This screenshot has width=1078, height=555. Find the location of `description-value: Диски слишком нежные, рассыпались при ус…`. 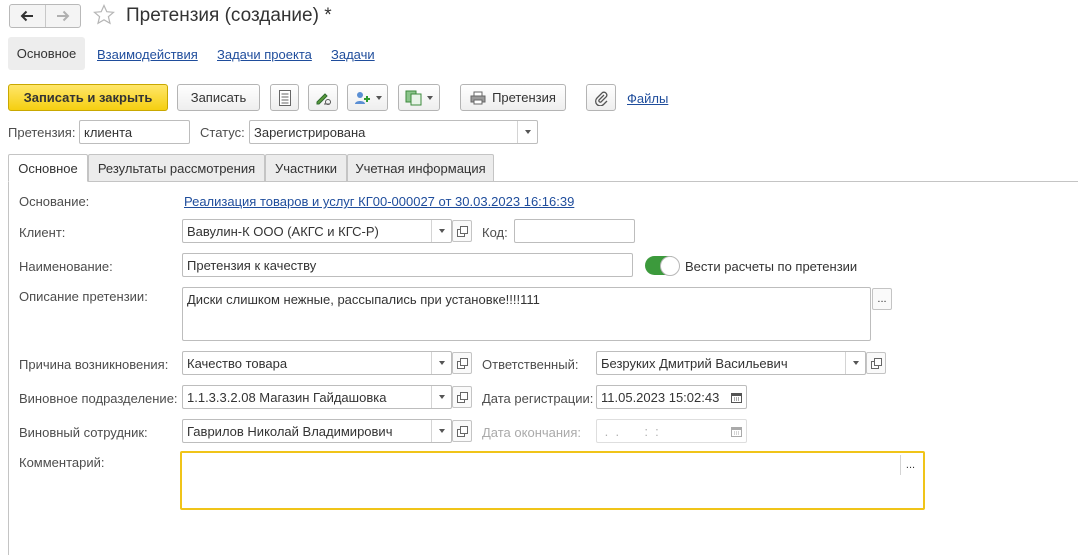

description-value: Диски слишком нежные, рассыпались при ус… is located at coordinates (363, 299).